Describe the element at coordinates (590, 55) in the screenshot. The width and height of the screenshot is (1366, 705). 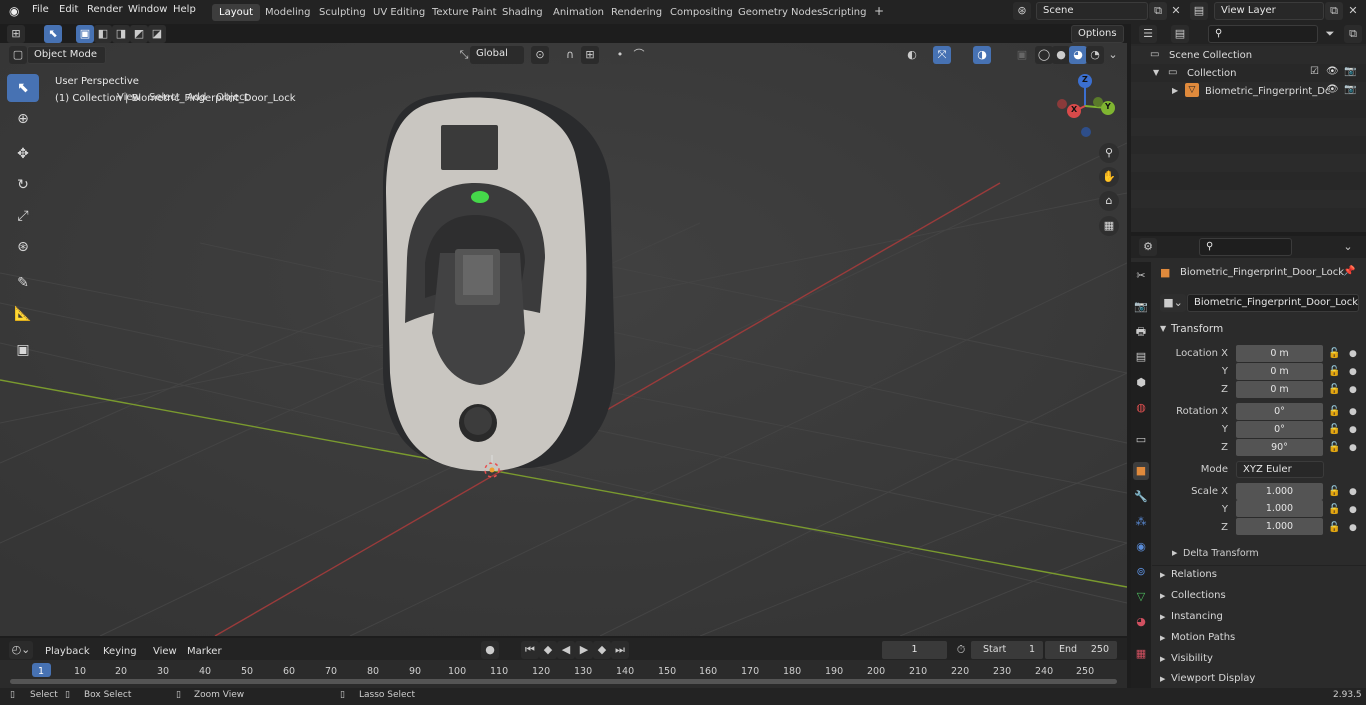
I see `snap-target-icon: ⊞` at that location.